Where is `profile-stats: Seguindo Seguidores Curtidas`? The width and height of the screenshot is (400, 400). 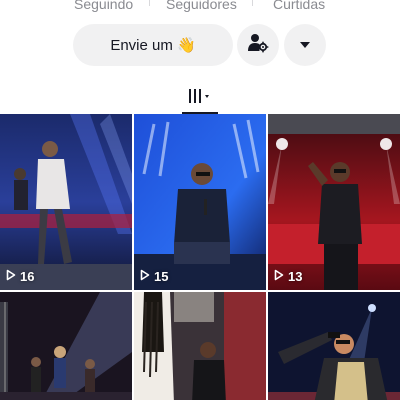
profile-stats: Seguindo Seguidores Curtidas is located at coordinates (200, 7).